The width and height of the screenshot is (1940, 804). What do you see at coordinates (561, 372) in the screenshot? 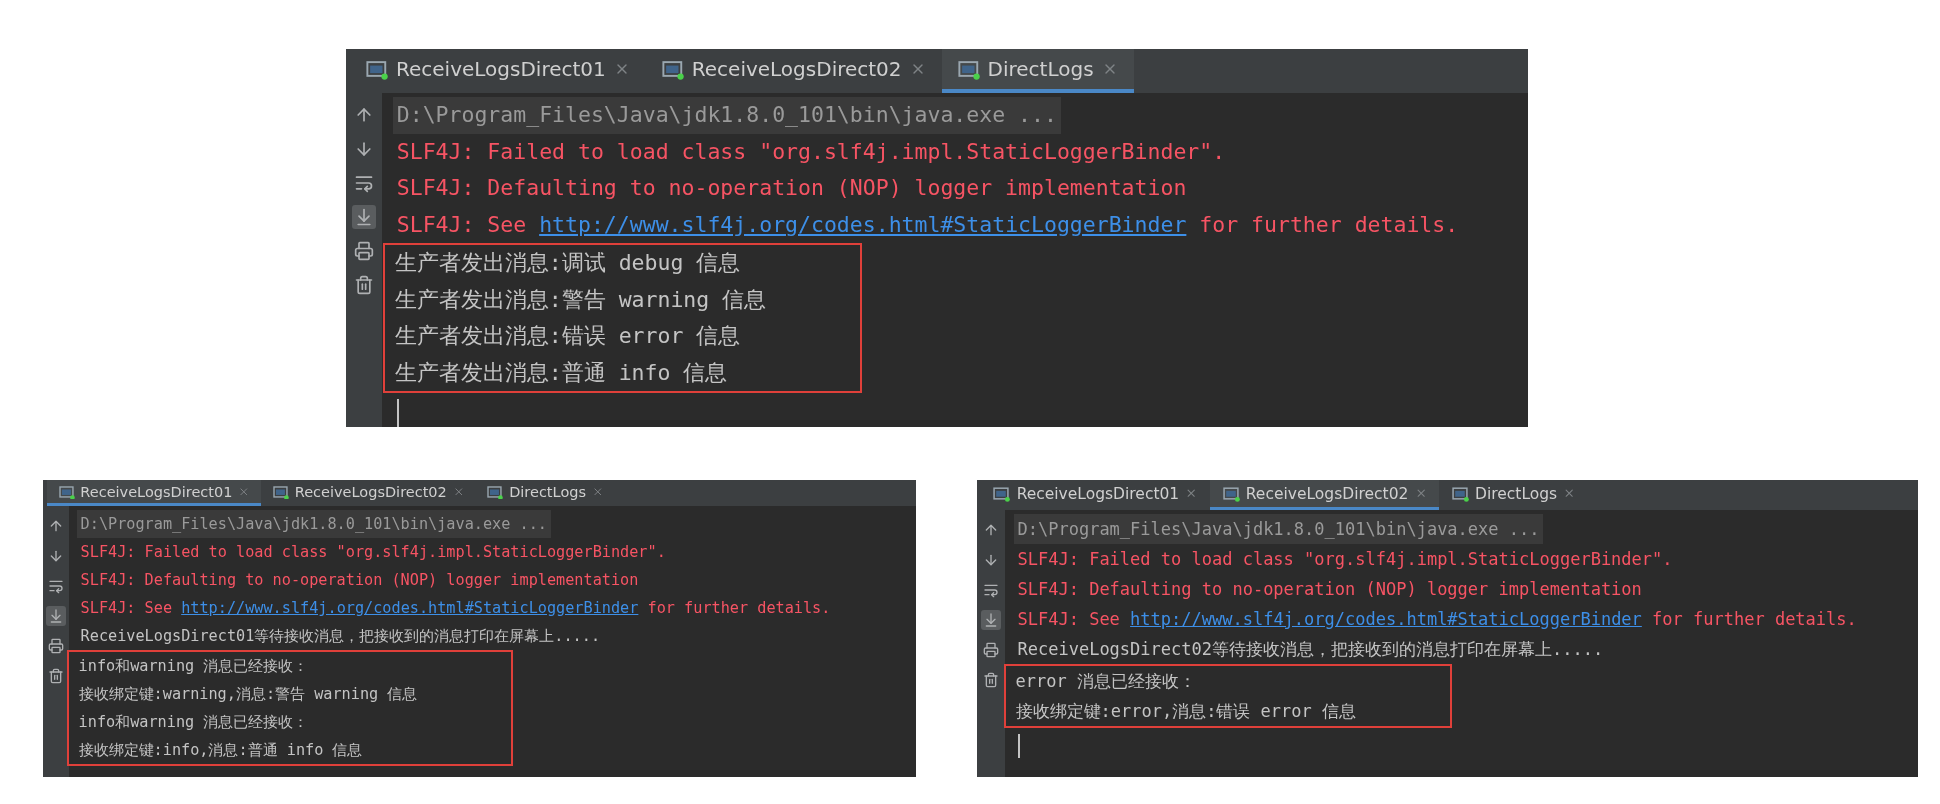
I see `output-line: 生产者发出消息:普通 info 信息` at bounding box center [561, 372].